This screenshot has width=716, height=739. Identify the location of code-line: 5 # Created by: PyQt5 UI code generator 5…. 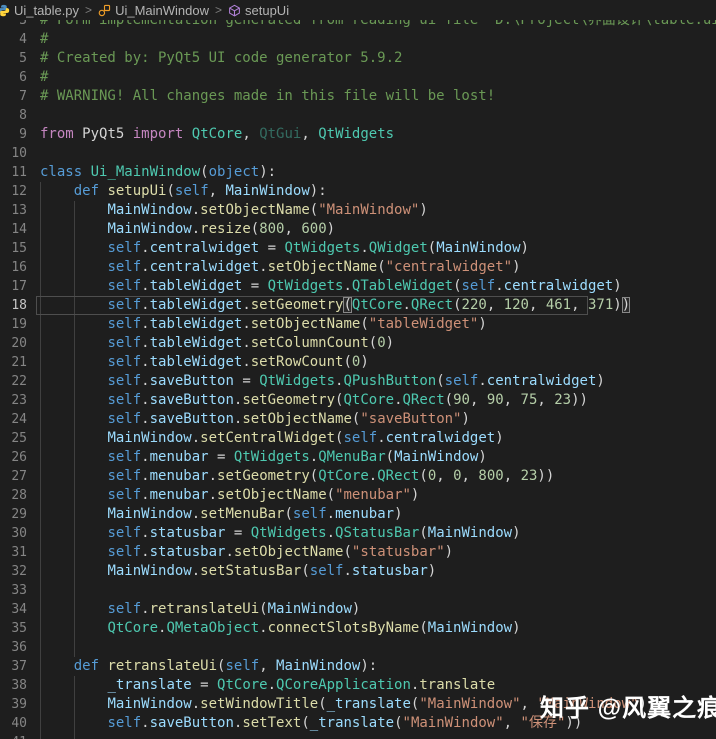
(358, 58).